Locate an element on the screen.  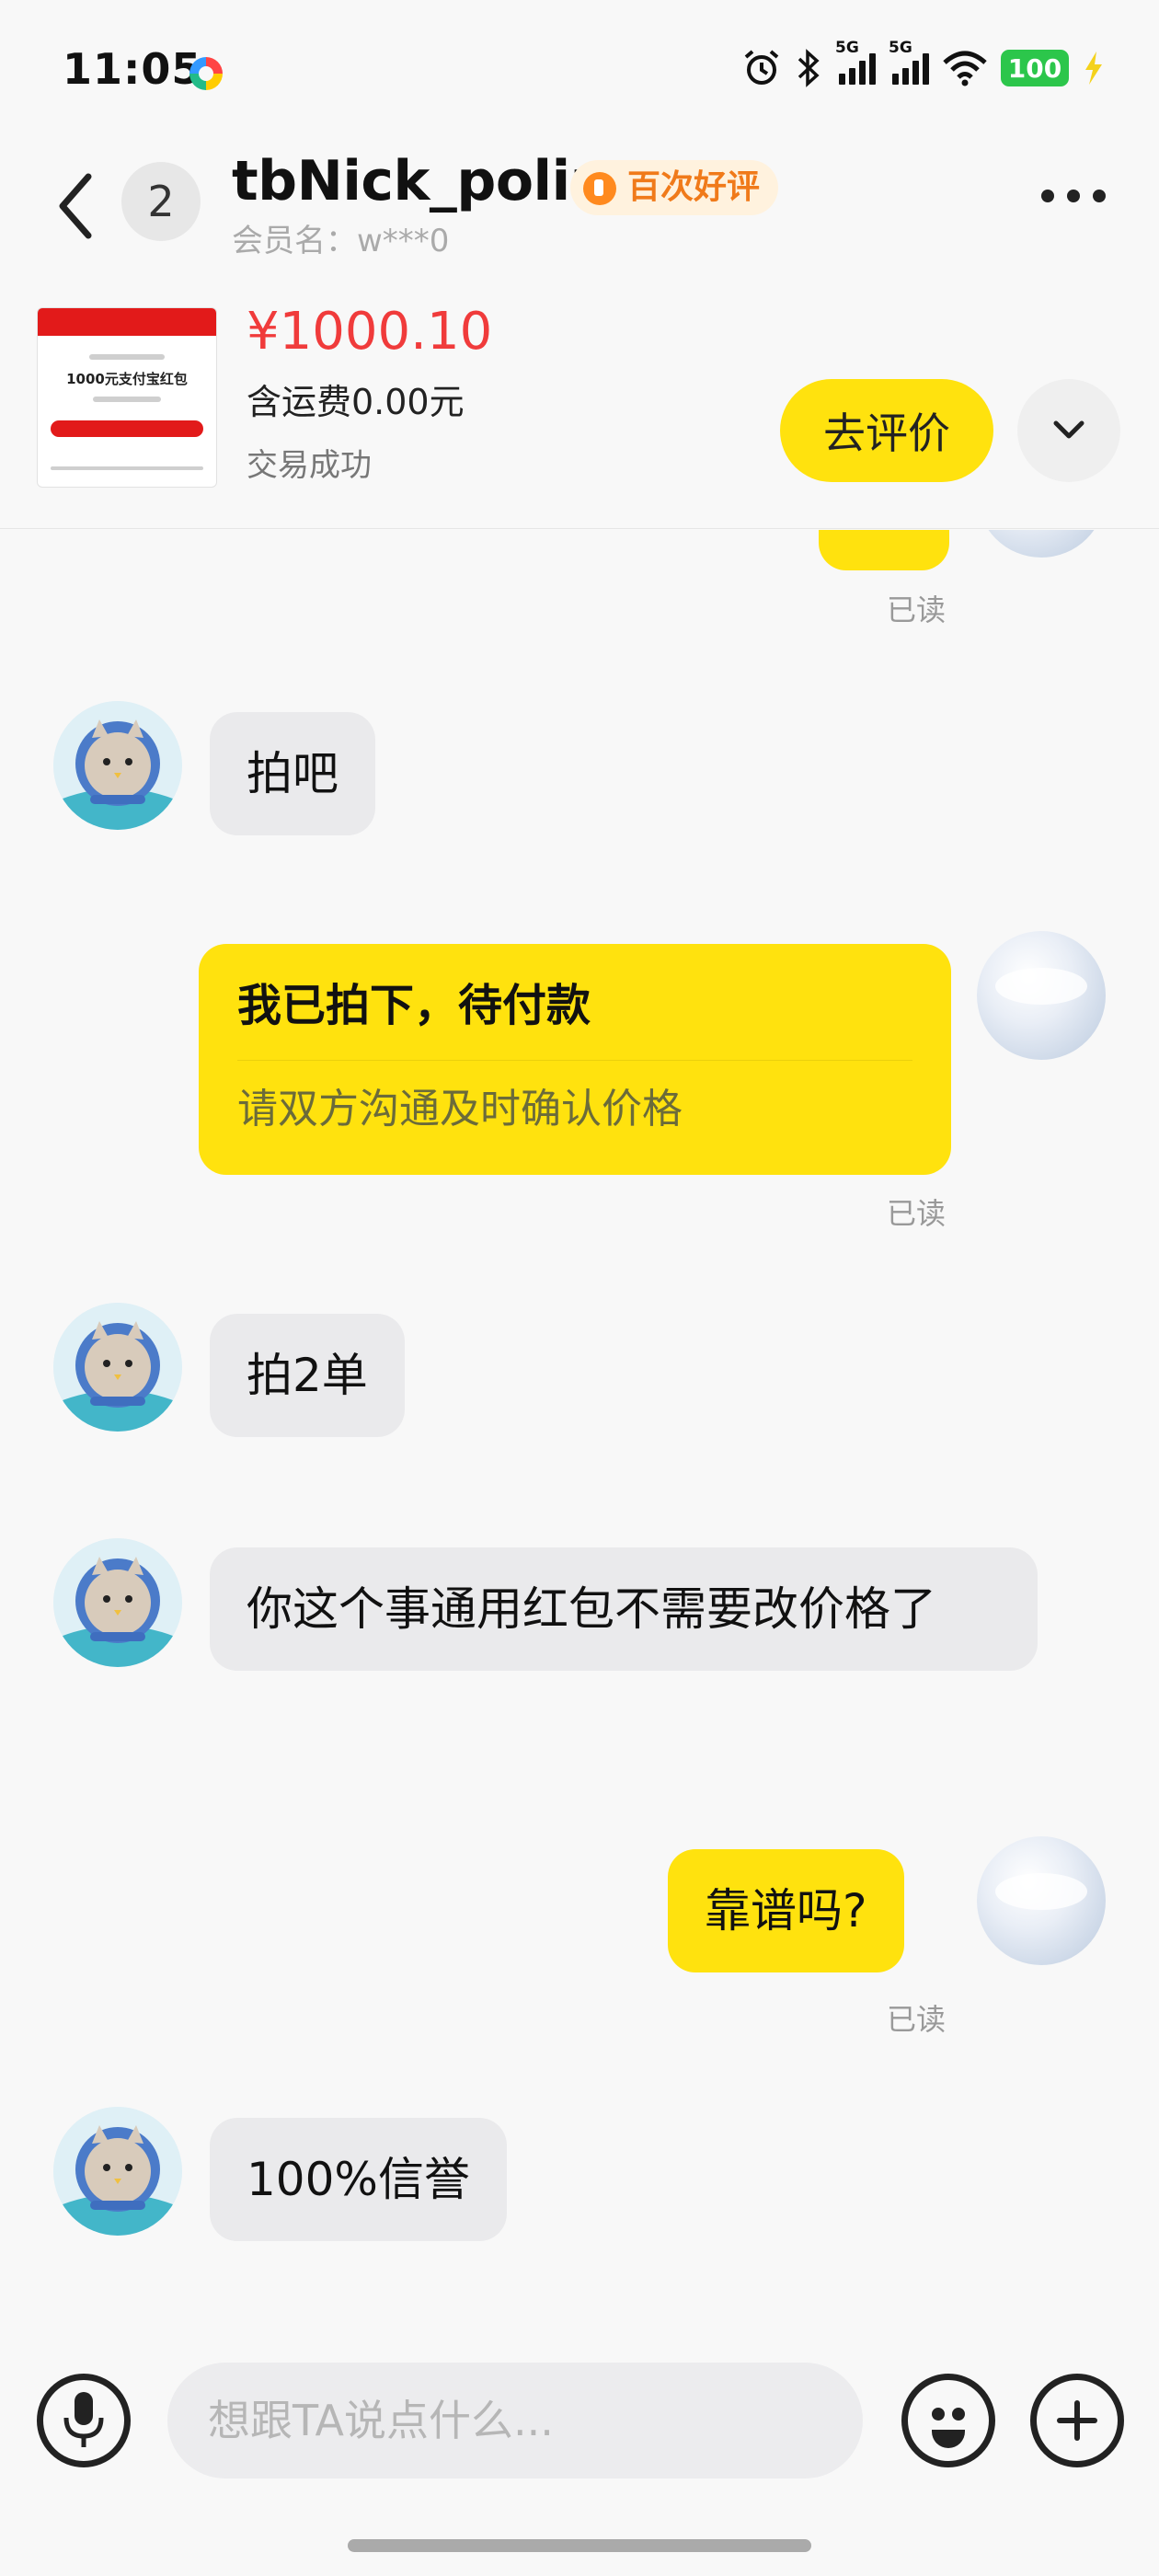
thumbs-up-icon is located at coordinates (599, 188).